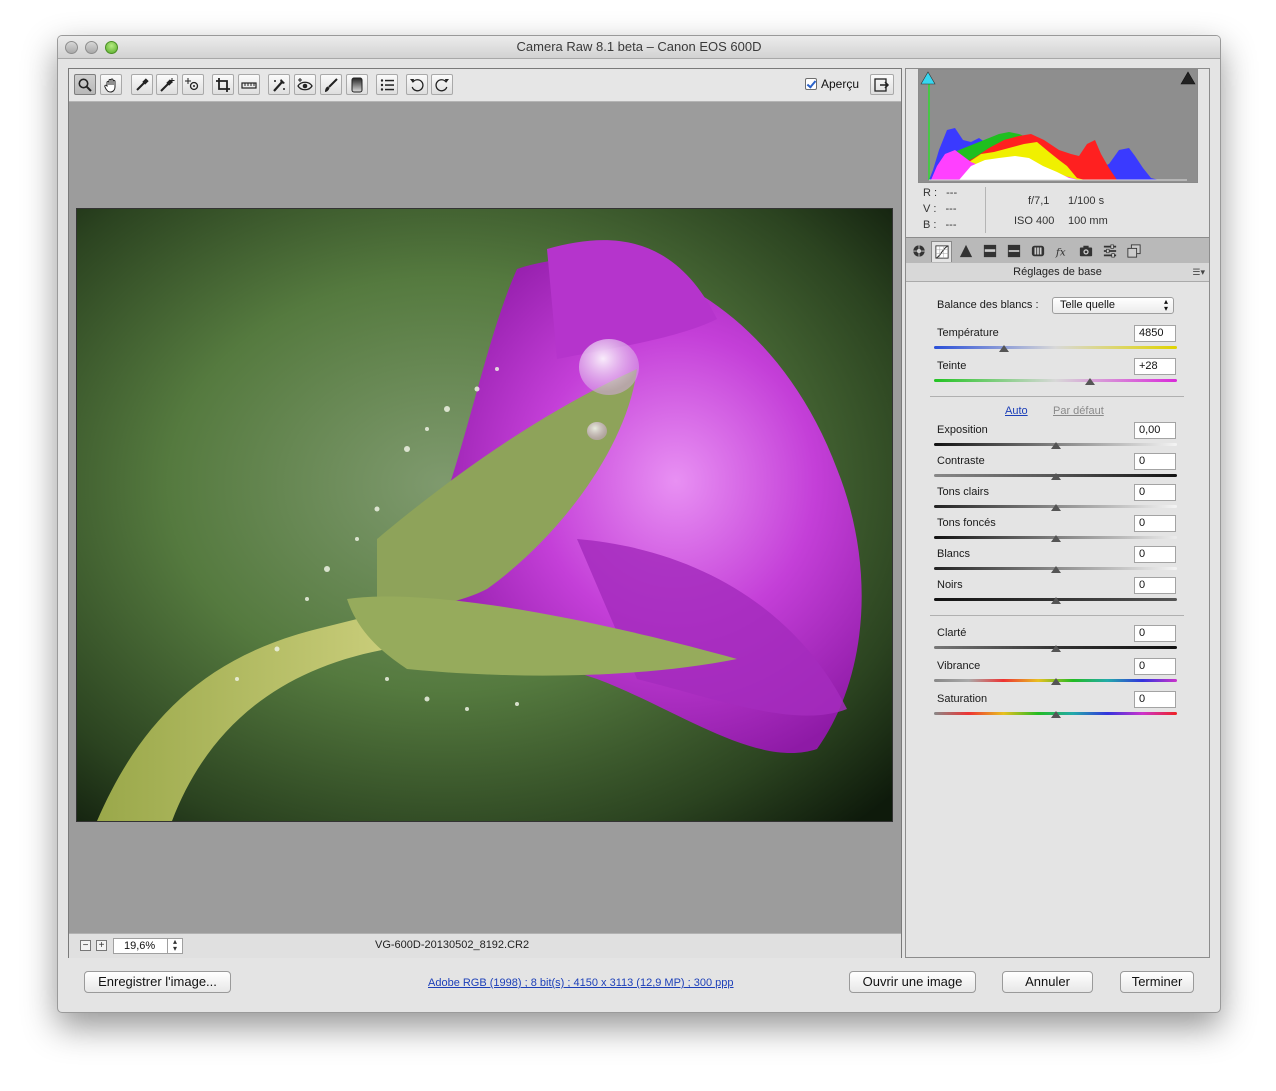  Describe the element at coordinates (101, 945) in the screenshot. I see `zoom-in-button: +` at that location.